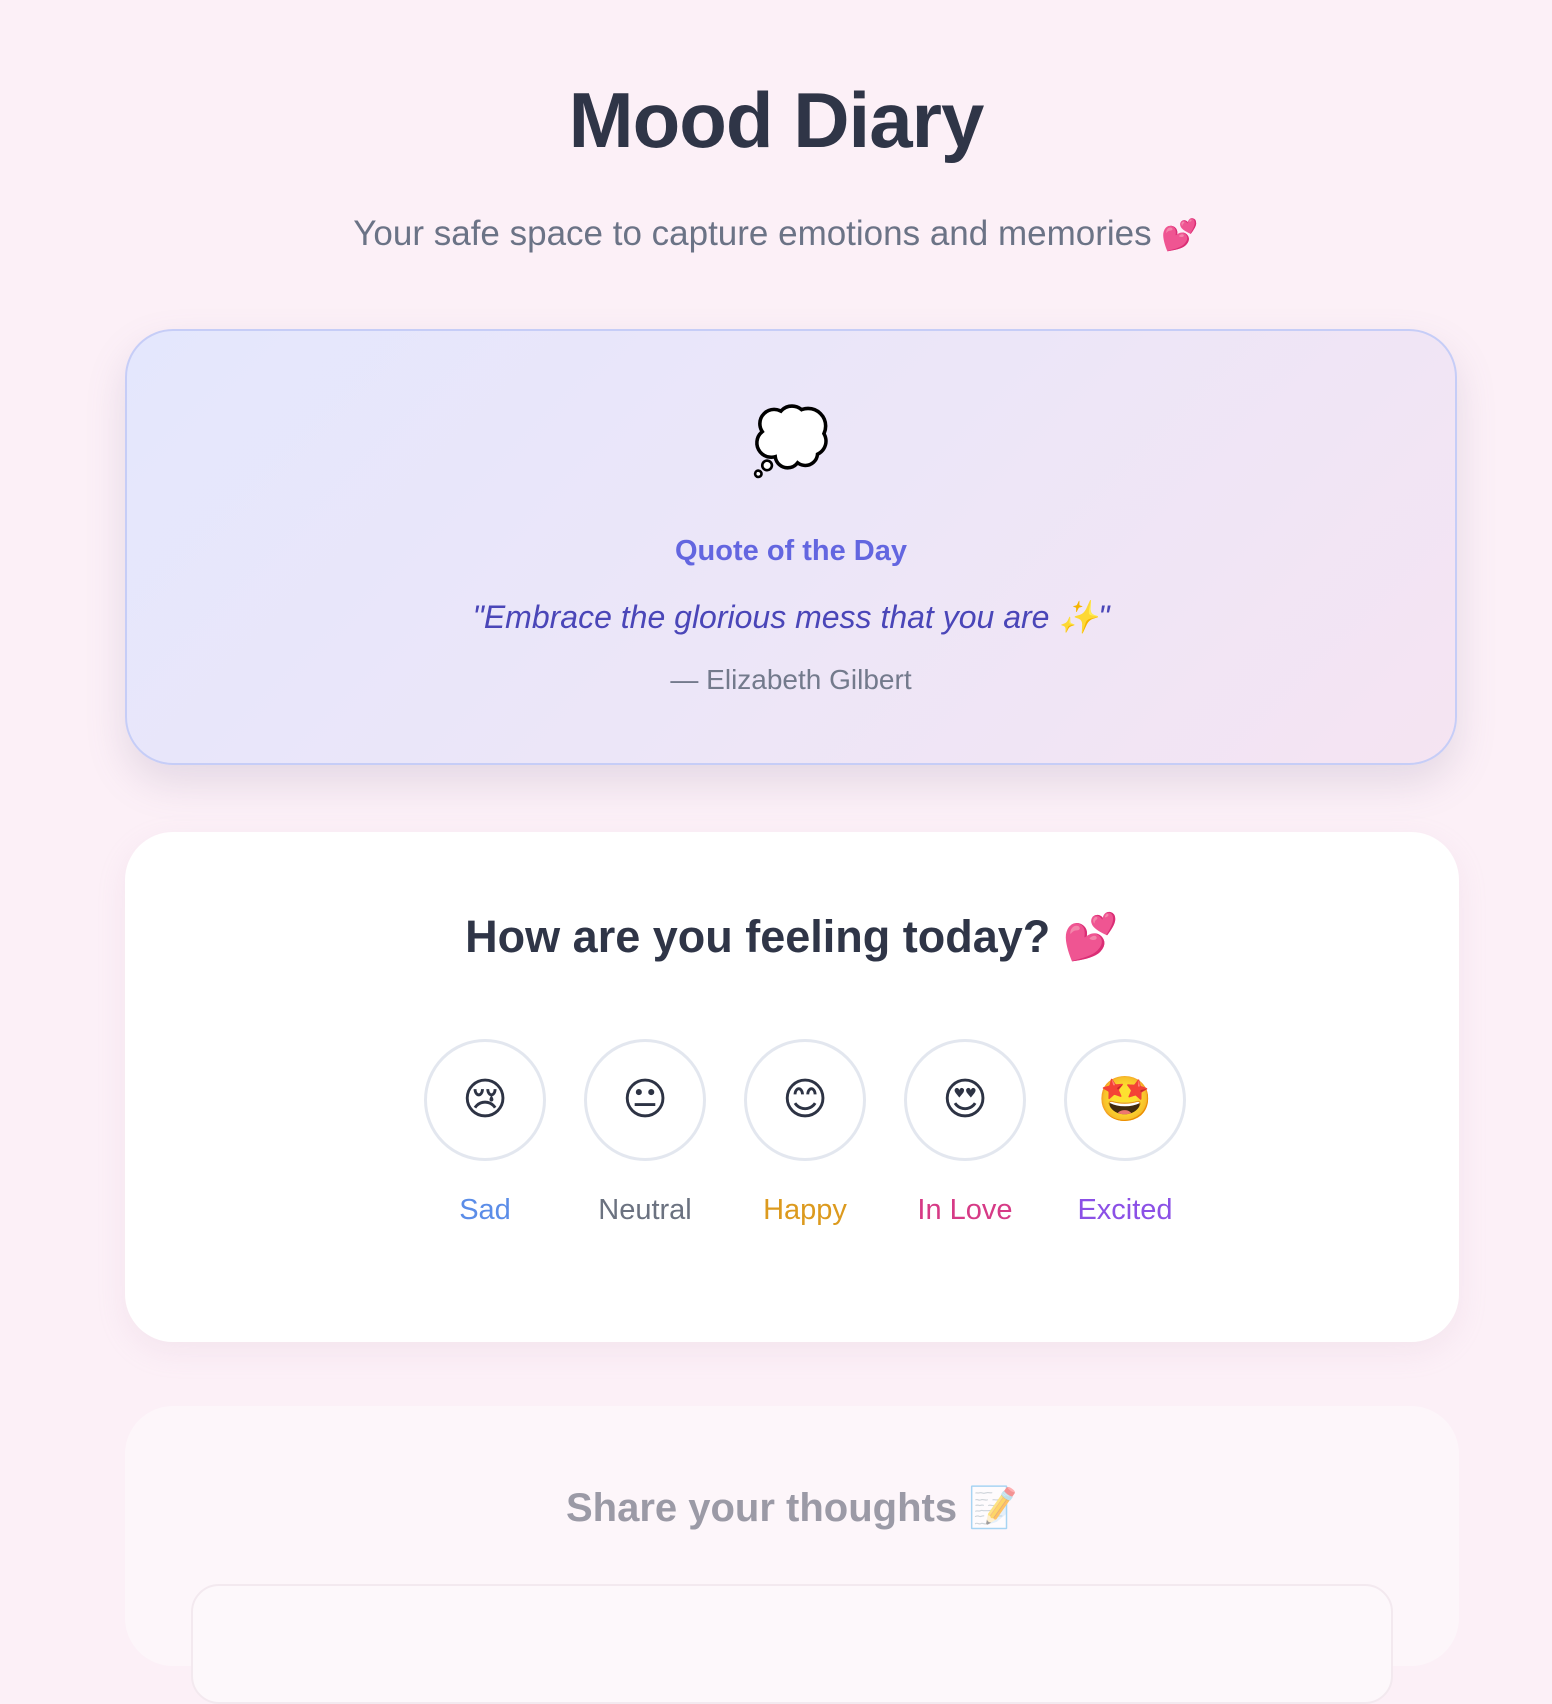 The height and width of the screenshot is (1704, 1552). Describe the element at coordinates (805, 1210) in the screenshot. I see `mood-label-happy: Happy` at that location.